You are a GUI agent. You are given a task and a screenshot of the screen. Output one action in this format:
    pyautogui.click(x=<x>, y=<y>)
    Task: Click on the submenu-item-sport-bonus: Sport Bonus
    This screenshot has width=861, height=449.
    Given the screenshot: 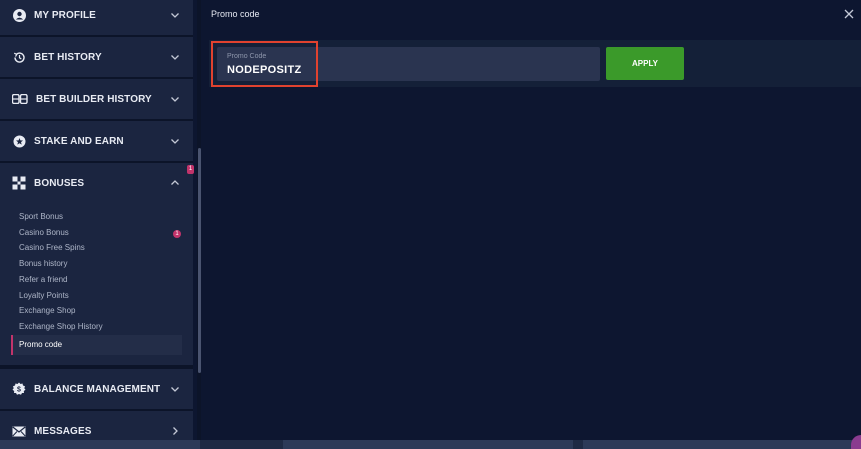 What is the action you would take?
    pyautogui.click(x=41, y=217)
    